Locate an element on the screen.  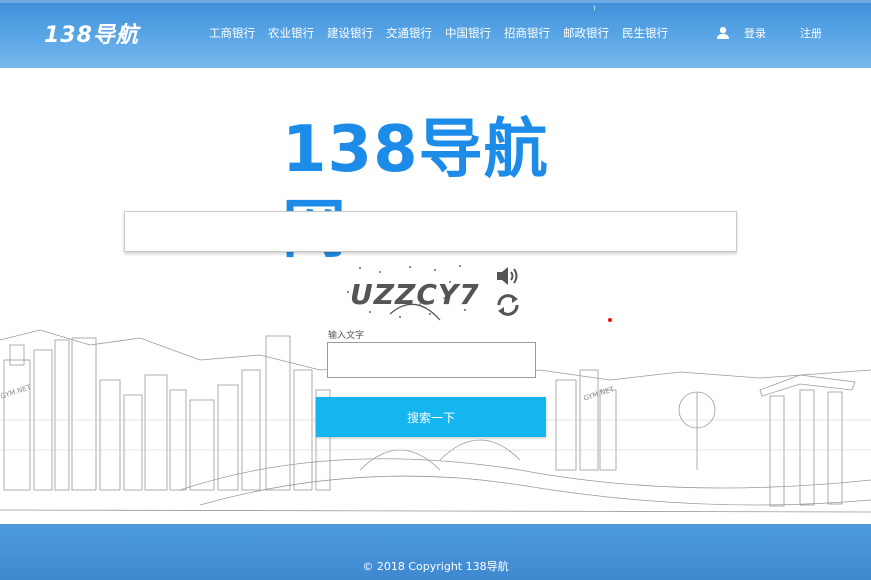
speaker-icon is located at coordinates (508, 276).